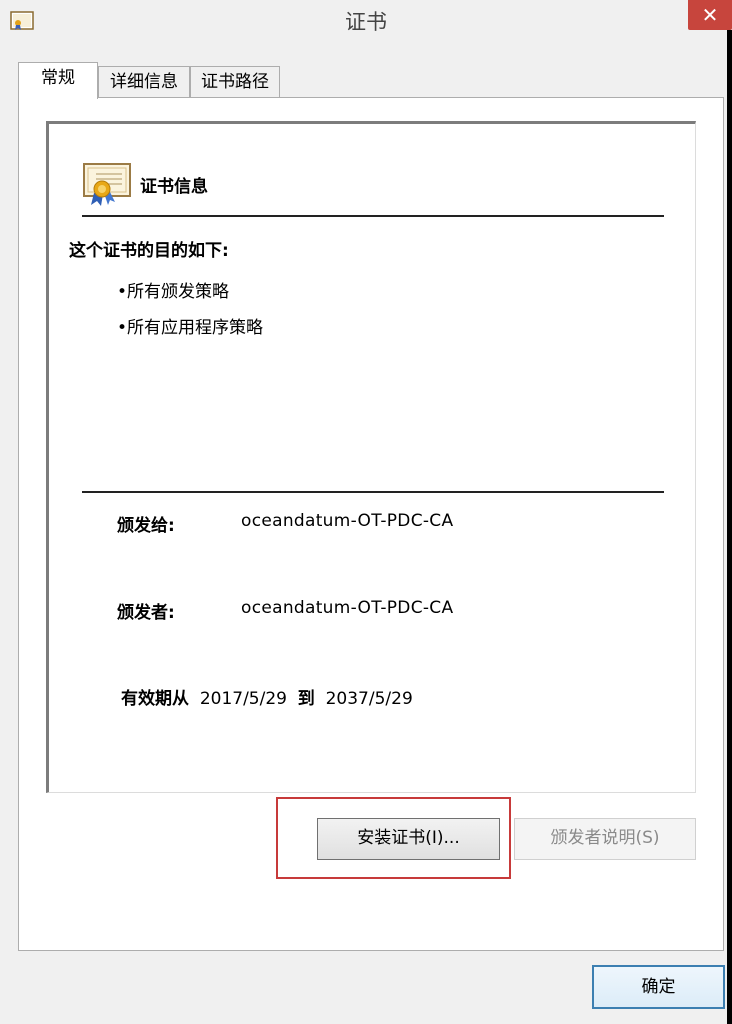 Image resolution: width=732 pixels, height=1024 pixels. What do you see at coordinates (347, 608) in the screenshot?
I see `issued-by-value: oceandatum-OT-PDC-CA` at bounding box center [347, 608].